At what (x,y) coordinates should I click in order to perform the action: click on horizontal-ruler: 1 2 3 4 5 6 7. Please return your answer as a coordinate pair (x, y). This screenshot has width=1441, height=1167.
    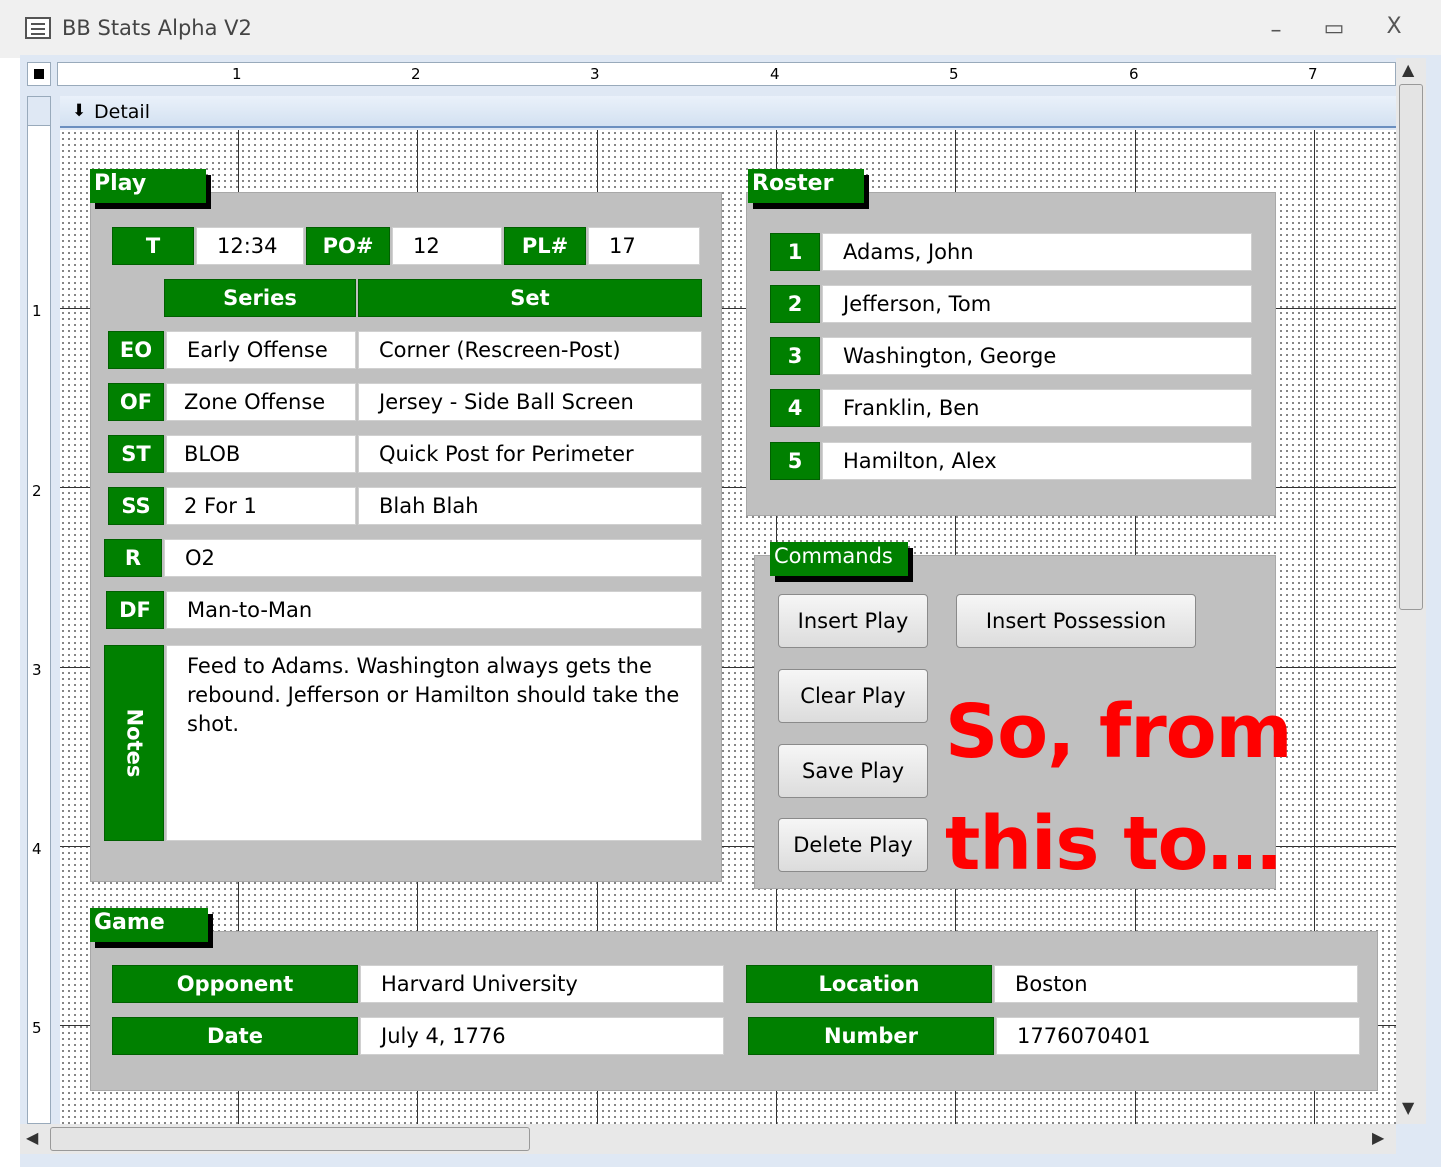
    Looking at the image, I should click on (726, 74).